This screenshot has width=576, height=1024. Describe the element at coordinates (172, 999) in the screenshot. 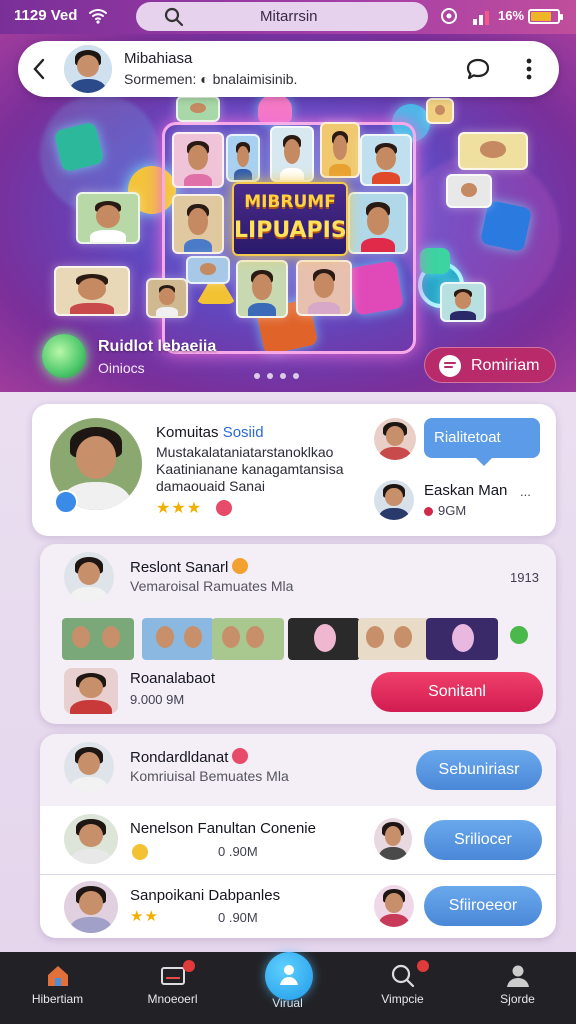

I see `nav-label: Mnoeoerl` at that location.